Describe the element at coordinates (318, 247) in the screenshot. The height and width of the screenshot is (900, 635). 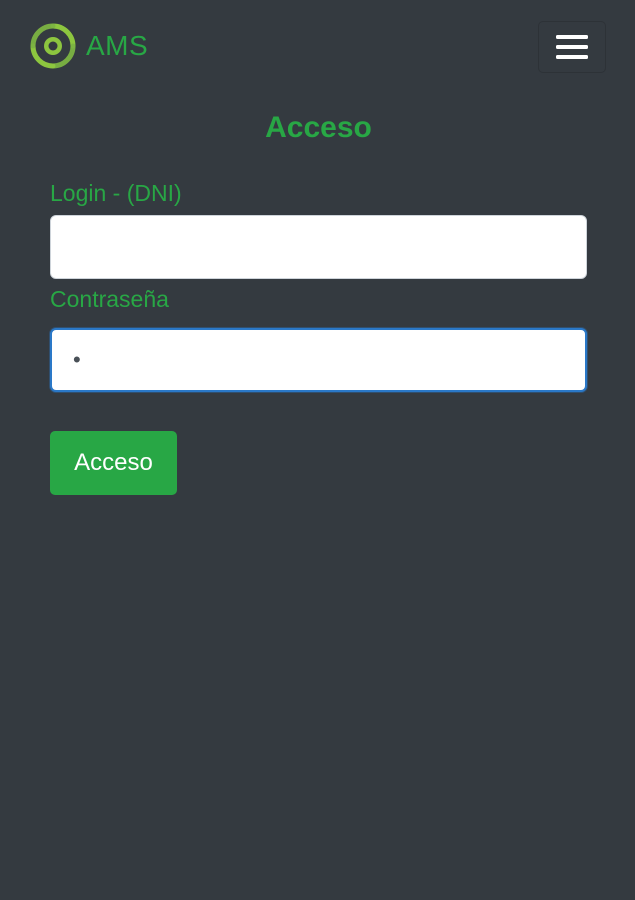
I see `login-input` at that location.